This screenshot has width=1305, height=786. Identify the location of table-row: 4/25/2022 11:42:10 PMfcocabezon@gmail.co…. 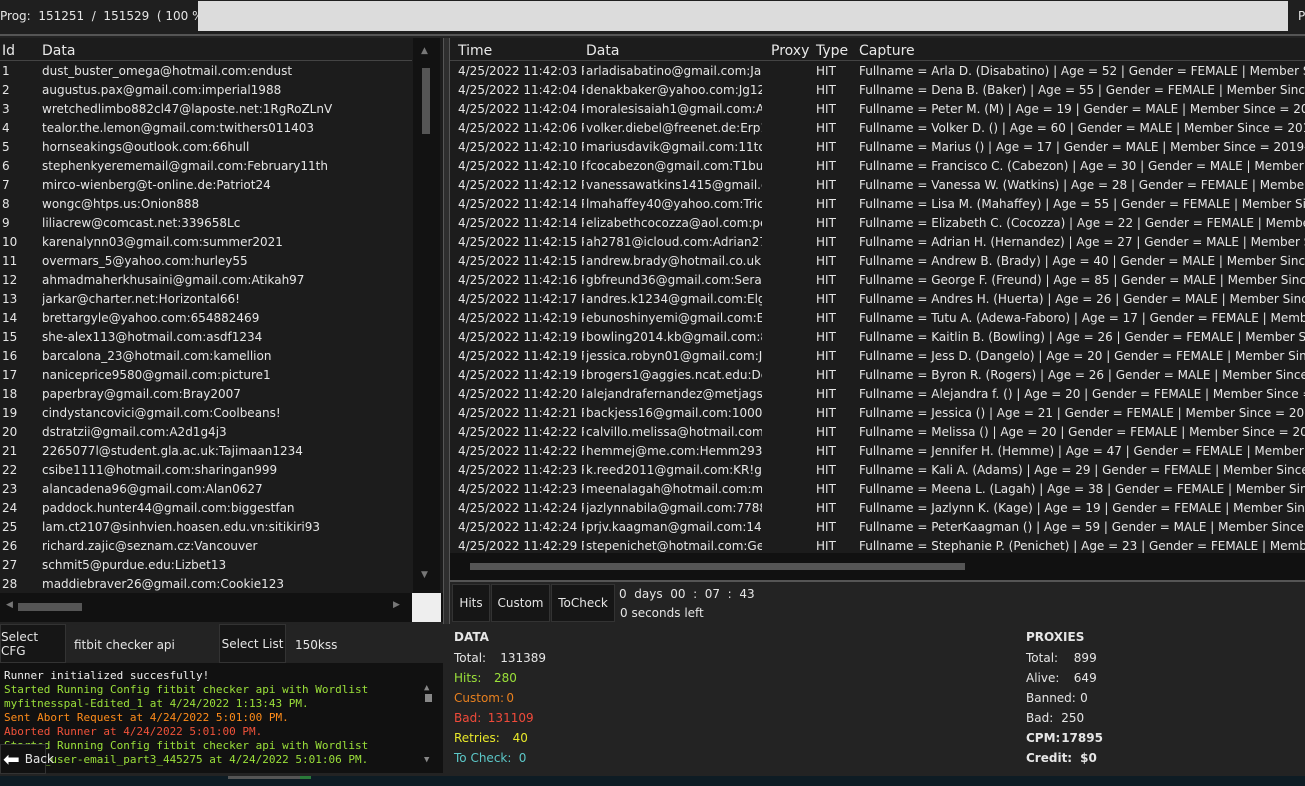
(877, 166).